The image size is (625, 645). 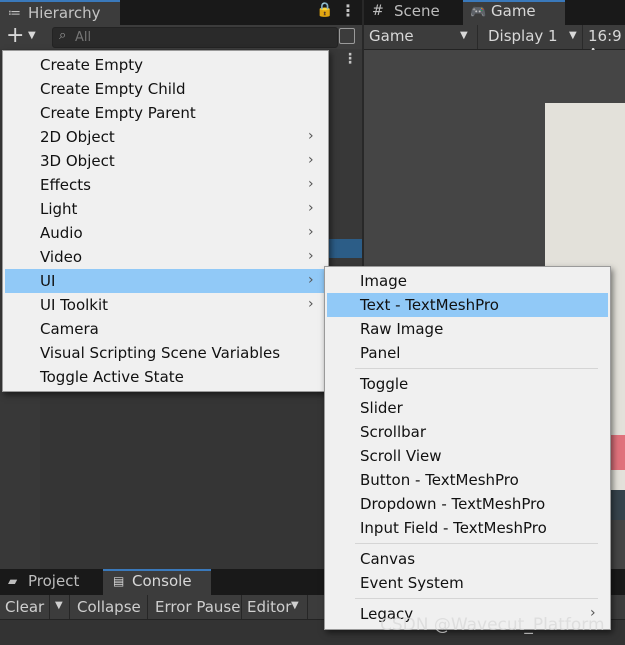 What do you see at coordinates (164, 89) in the screenshot?
I see `menu-item-create-empty-child: Create Empty Child` at bounding box center [164, 89].